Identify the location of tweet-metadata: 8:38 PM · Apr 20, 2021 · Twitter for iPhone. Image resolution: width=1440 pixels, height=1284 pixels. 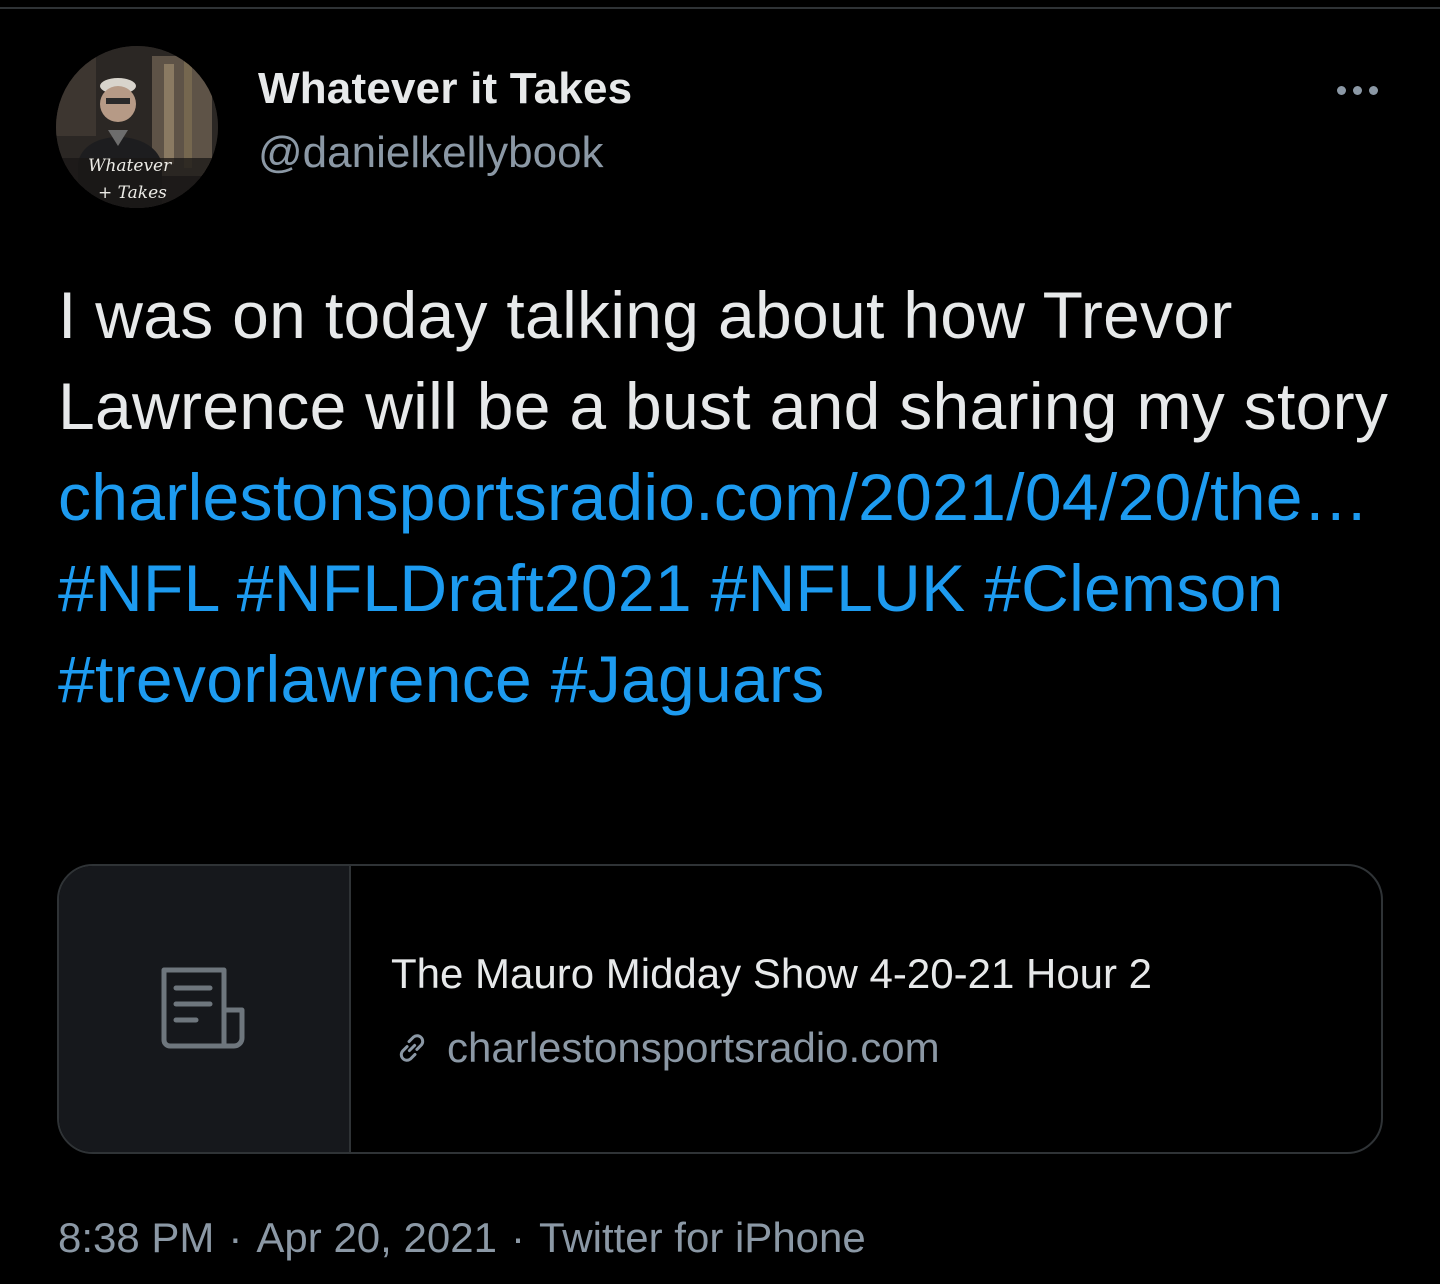
(462, 1238).